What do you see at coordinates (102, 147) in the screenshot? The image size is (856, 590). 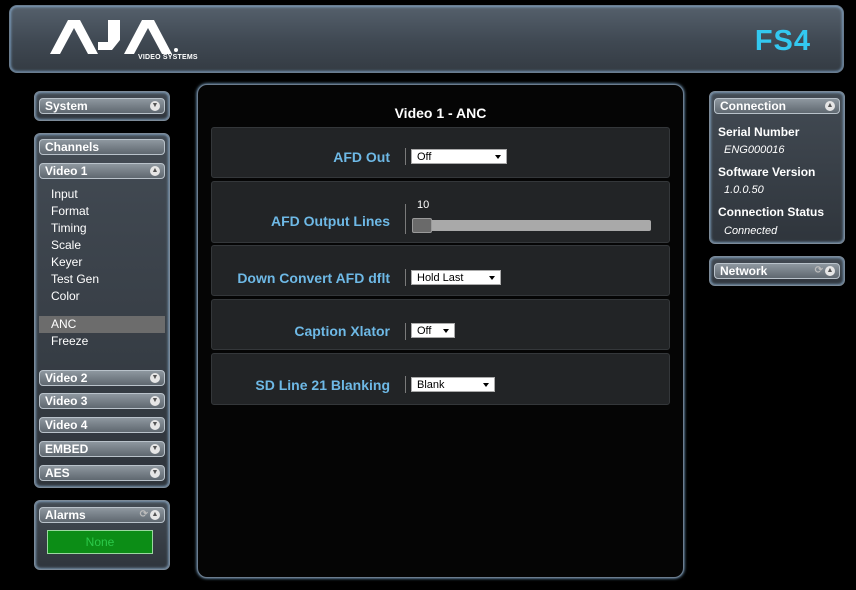 I see `channels-header: Channels` at bounding box center [102, 147].